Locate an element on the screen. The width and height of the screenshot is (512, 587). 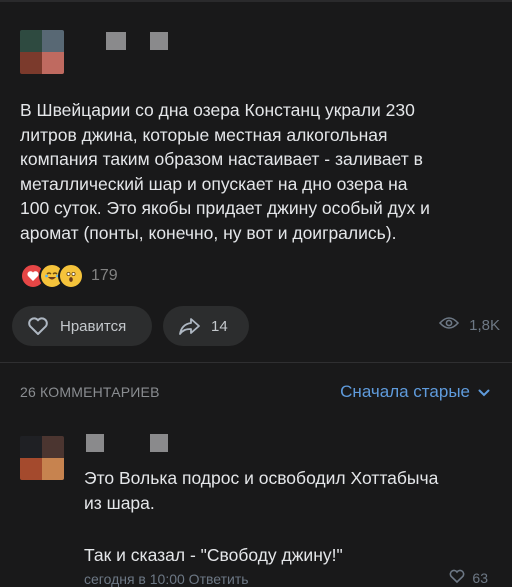
comments-sort-dropdown: Сначала старые is located at coordinates (415, 392).